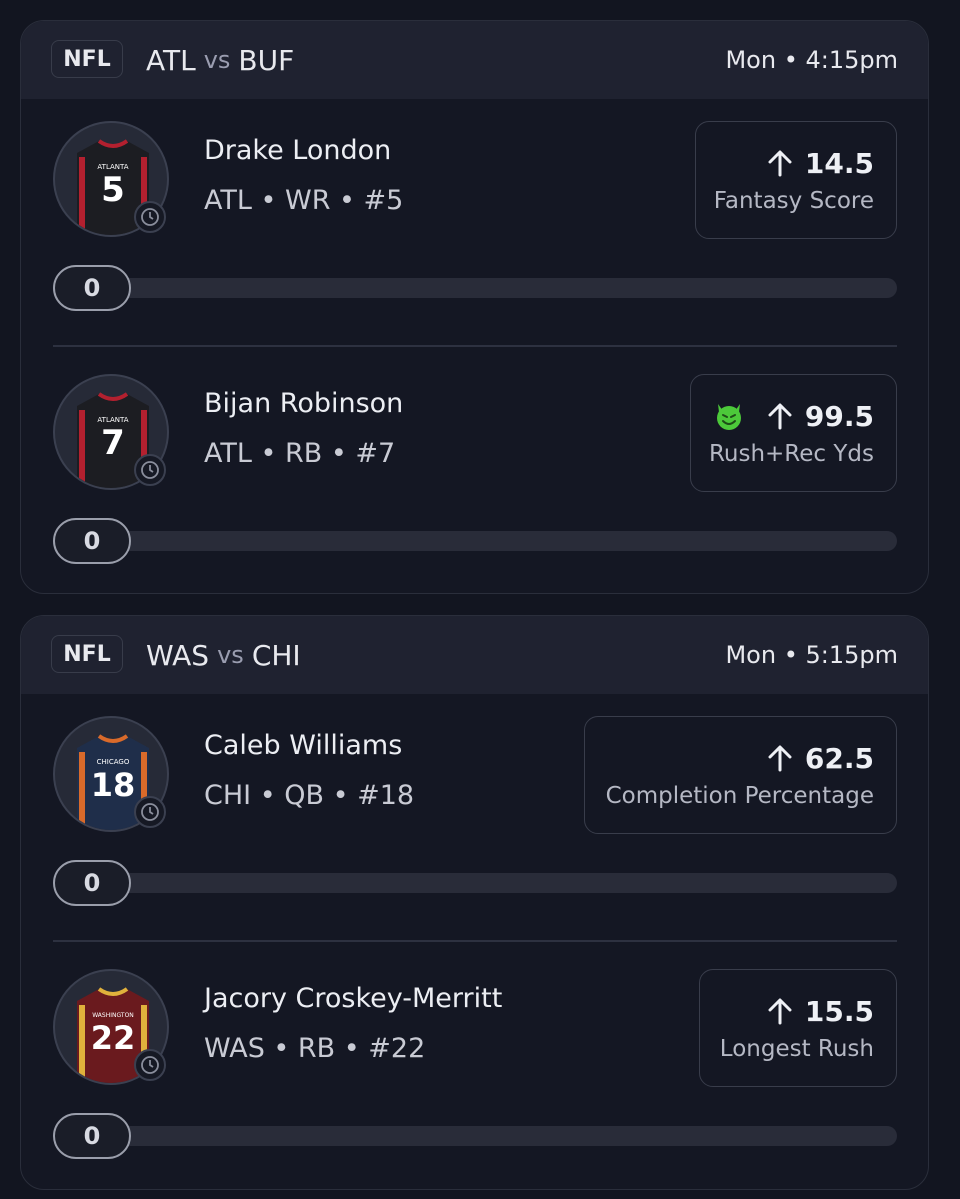 This screenshot has width=960, height=1199. Describe the element at coordinates (839, 163) in the screenshot. I see `projection-value: 14.5` at that location.